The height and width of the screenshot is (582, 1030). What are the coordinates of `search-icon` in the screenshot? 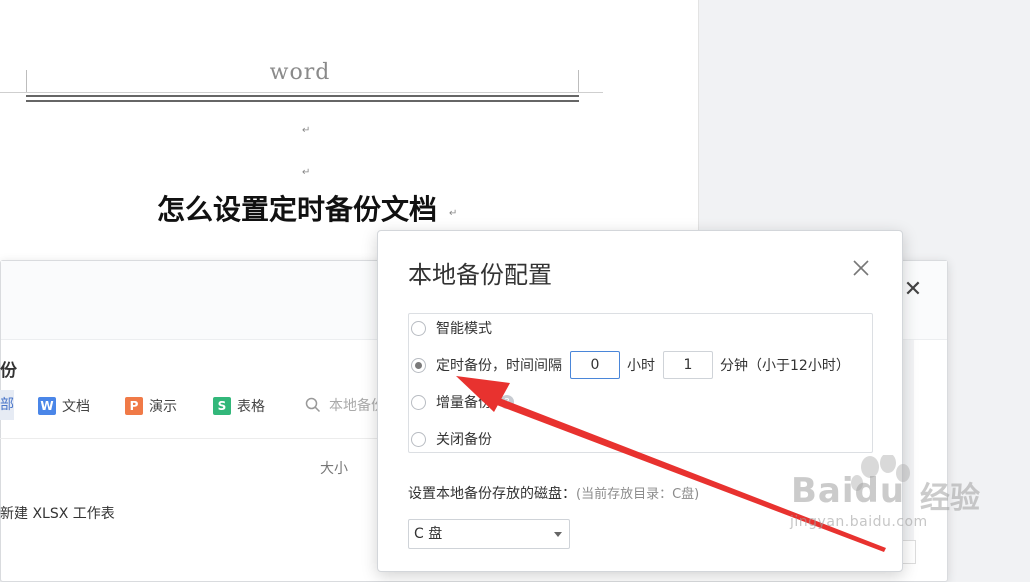 It's located at (313, 405).